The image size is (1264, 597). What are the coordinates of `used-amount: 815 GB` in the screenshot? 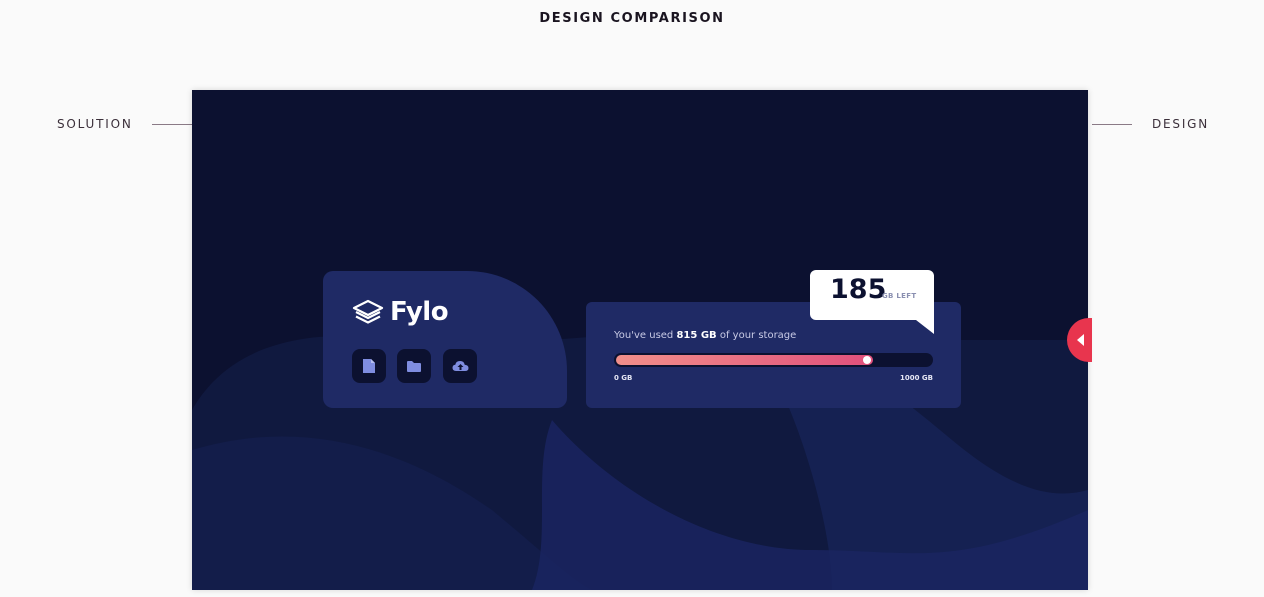 It's located at (696, 335).